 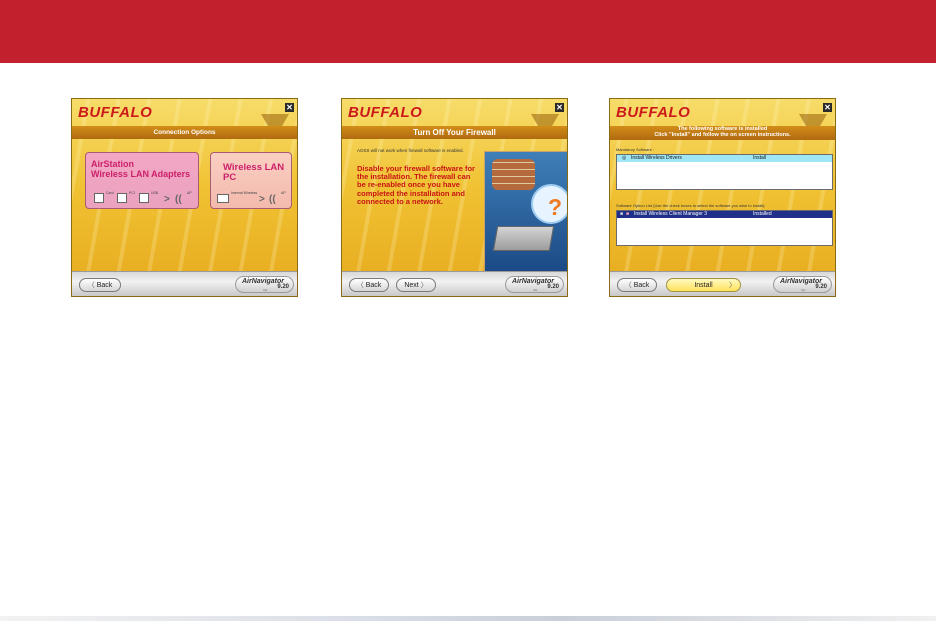 I want to click on bottom-bar: 〈 Back Next 〉 AirNavigator Ver 9.20, so click(x=454, y=283).